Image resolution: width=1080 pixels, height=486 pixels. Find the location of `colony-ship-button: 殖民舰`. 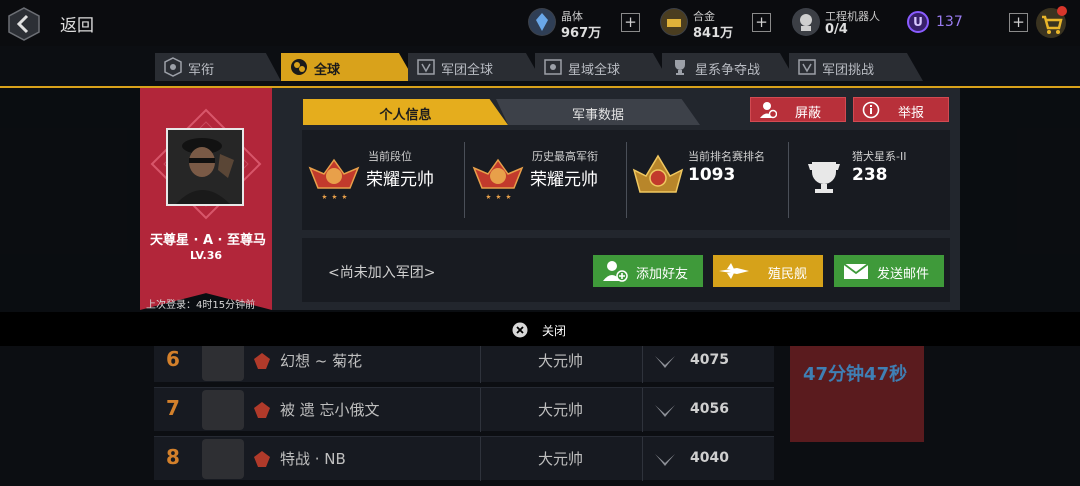

colony-ship-button: 殖民舰 is located at coordinates (768, 271).